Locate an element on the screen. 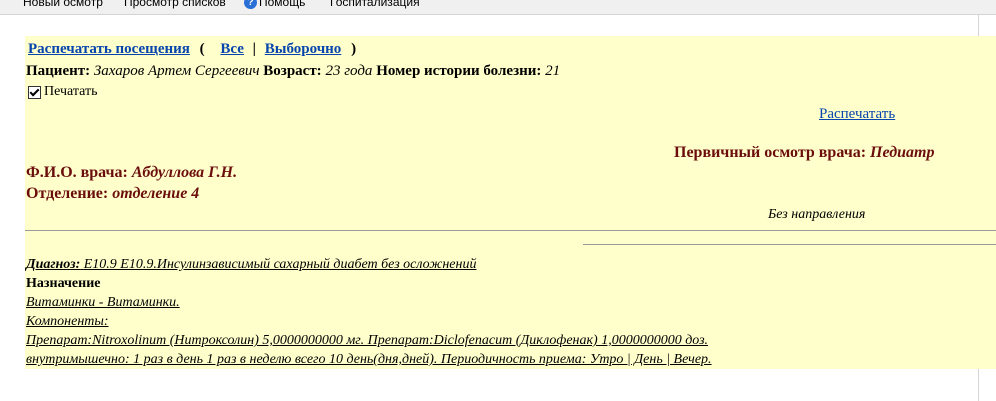 The image size is (996, 401). prescription-title: Назначение is located at coordinates (63, 283).